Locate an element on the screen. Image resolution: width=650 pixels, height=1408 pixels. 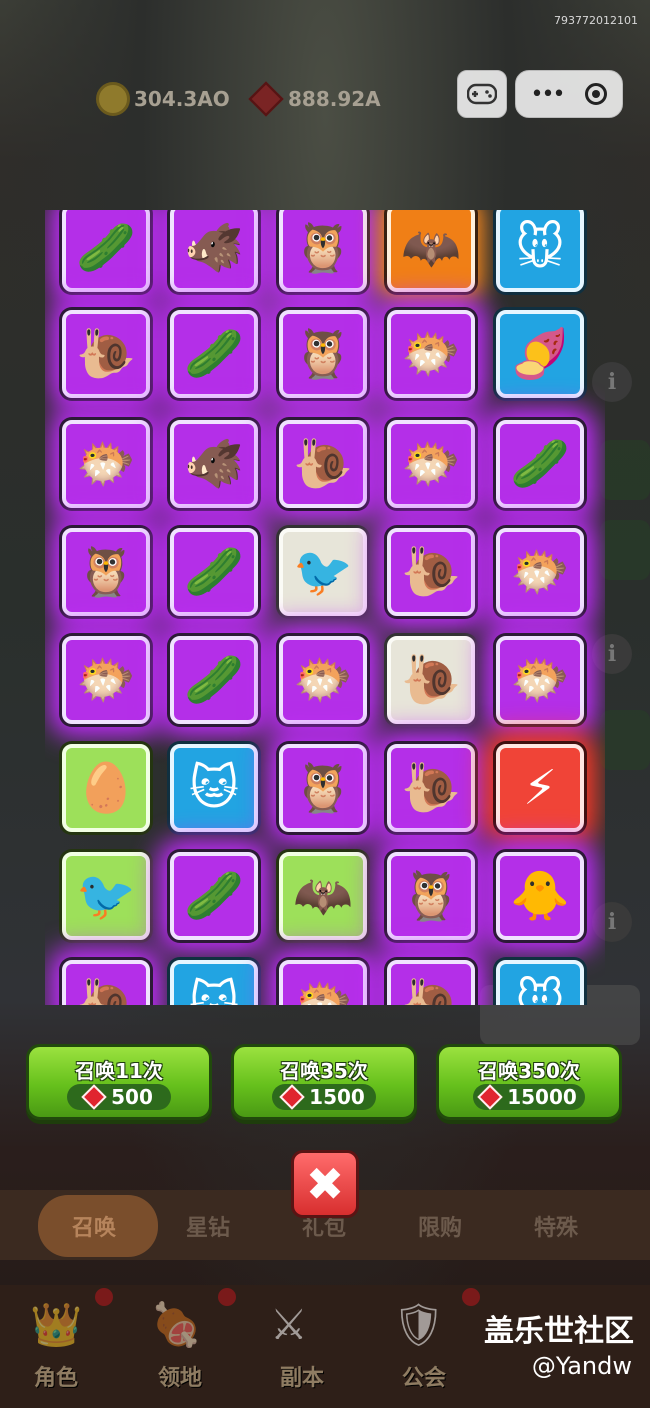
tab-star-diamond: 星钻 is located at coordinates (208, 1226).